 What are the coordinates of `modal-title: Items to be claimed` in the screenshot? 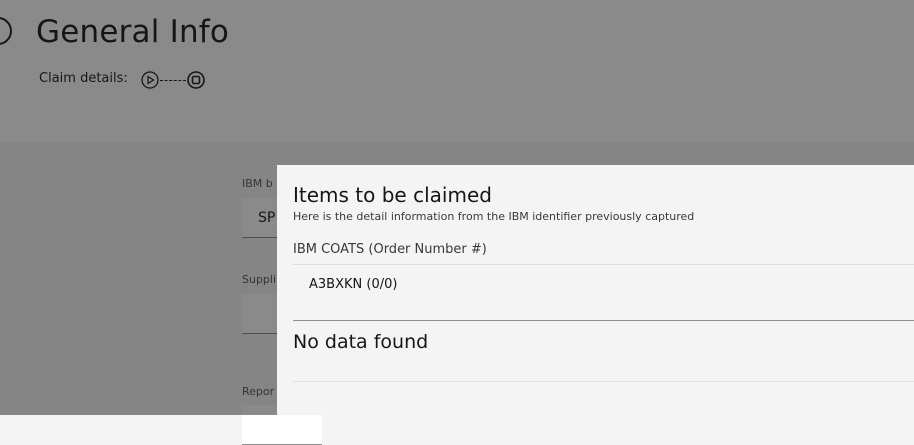 It's located at (392, 195).